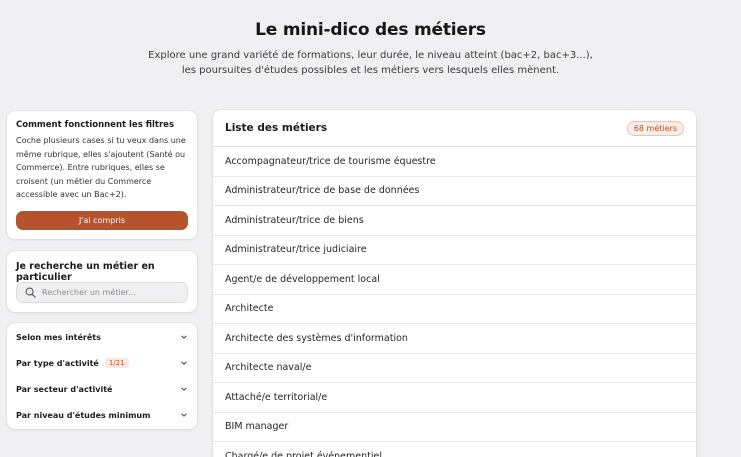 The height and width of the screenshot is (457, 741). What do you see at coordinates (64, 389) in the screenshot?
I see `filter-label: Par secteur d'activité` at bounding box center [64, 389].